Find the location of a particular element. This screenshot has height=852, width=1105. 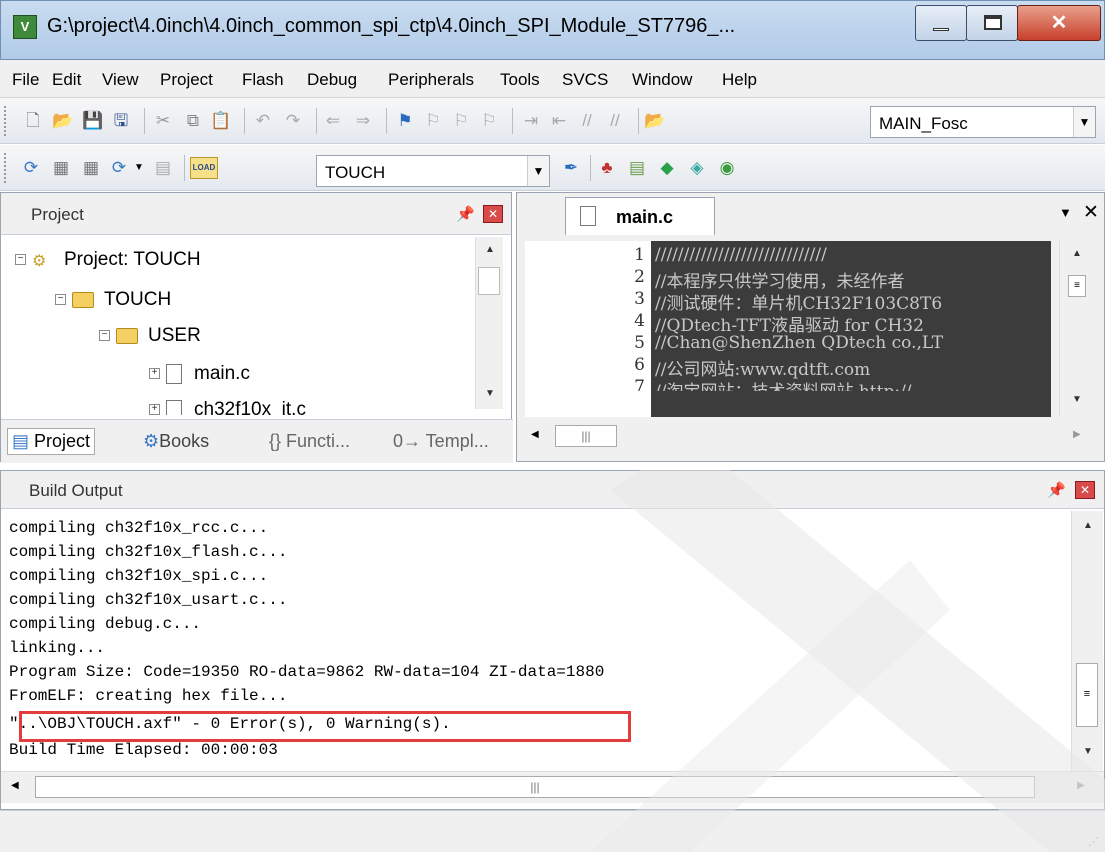

unindent-icon: ⇤ is located at coordinates (559, 121).